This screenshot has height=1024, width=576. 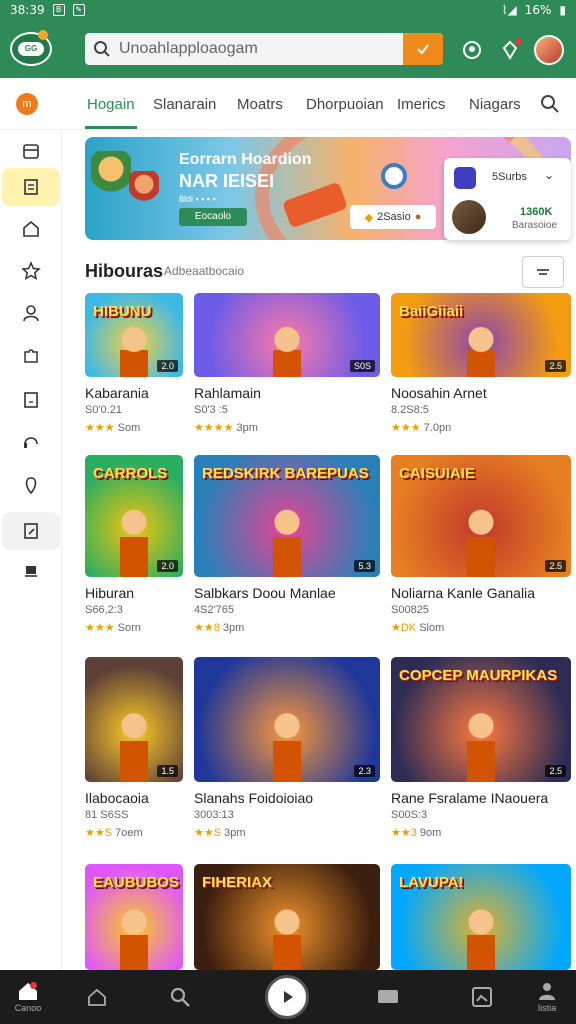 What do you see at coordinates (31, 485) in the screenshot?
I see `sidebar-item-location` at bounding box center [31, 485].